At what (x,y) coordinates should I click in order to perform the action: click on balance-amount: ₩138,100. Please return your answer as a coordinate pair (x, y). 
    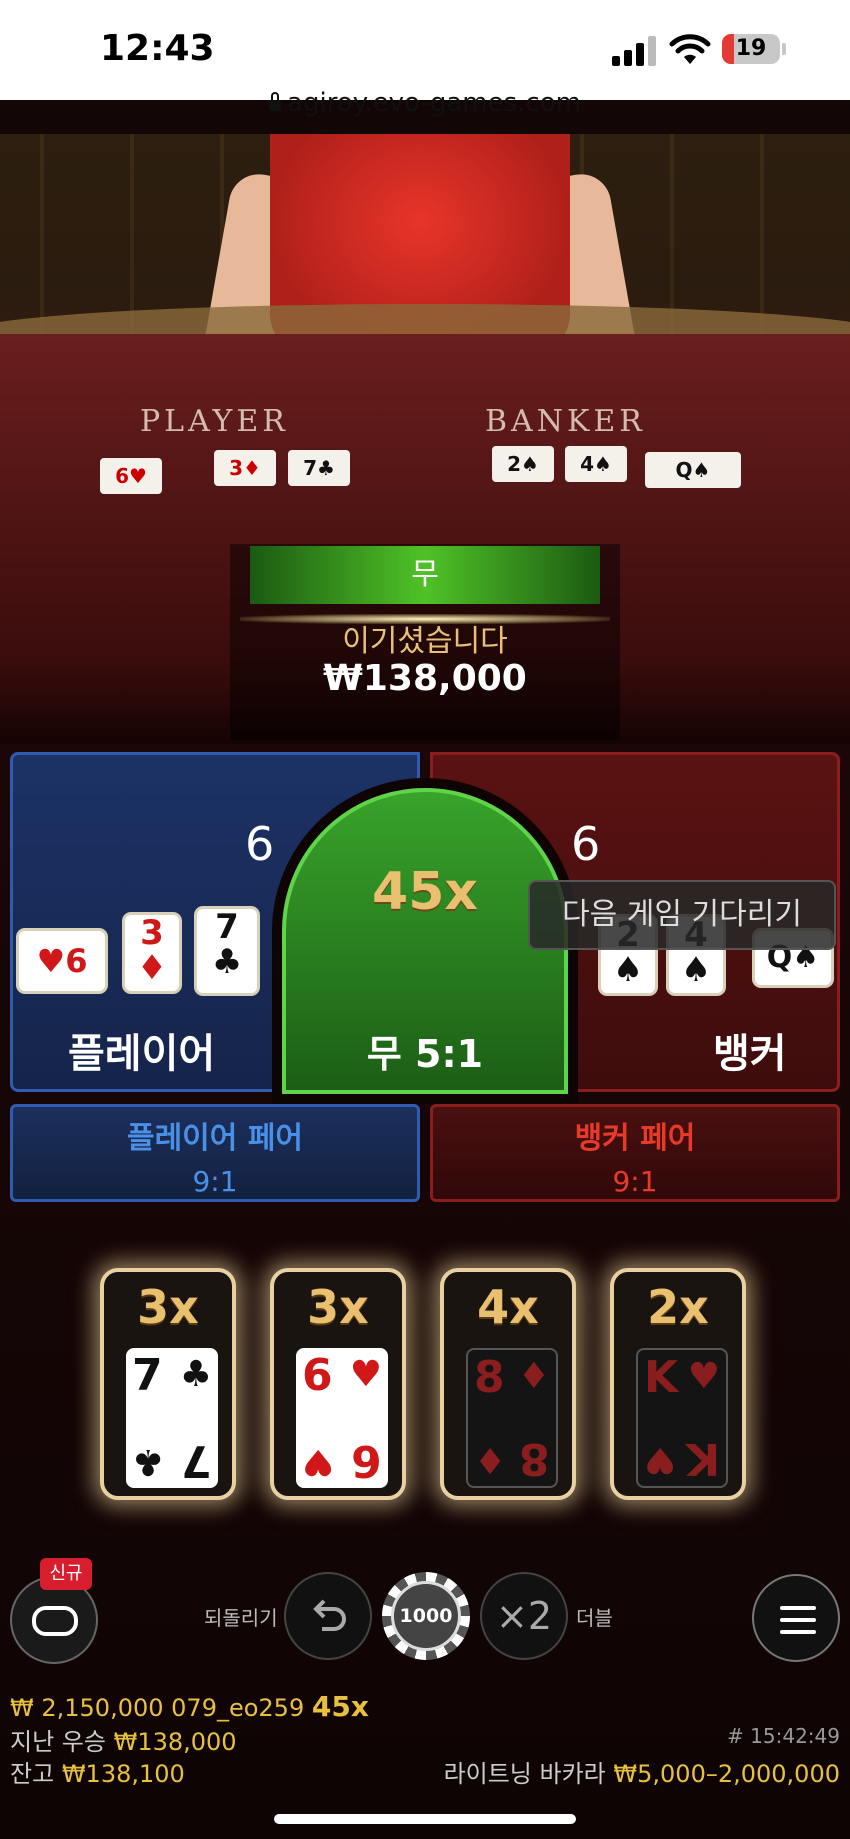
    Looking at the image, I should click on (123, 1774).